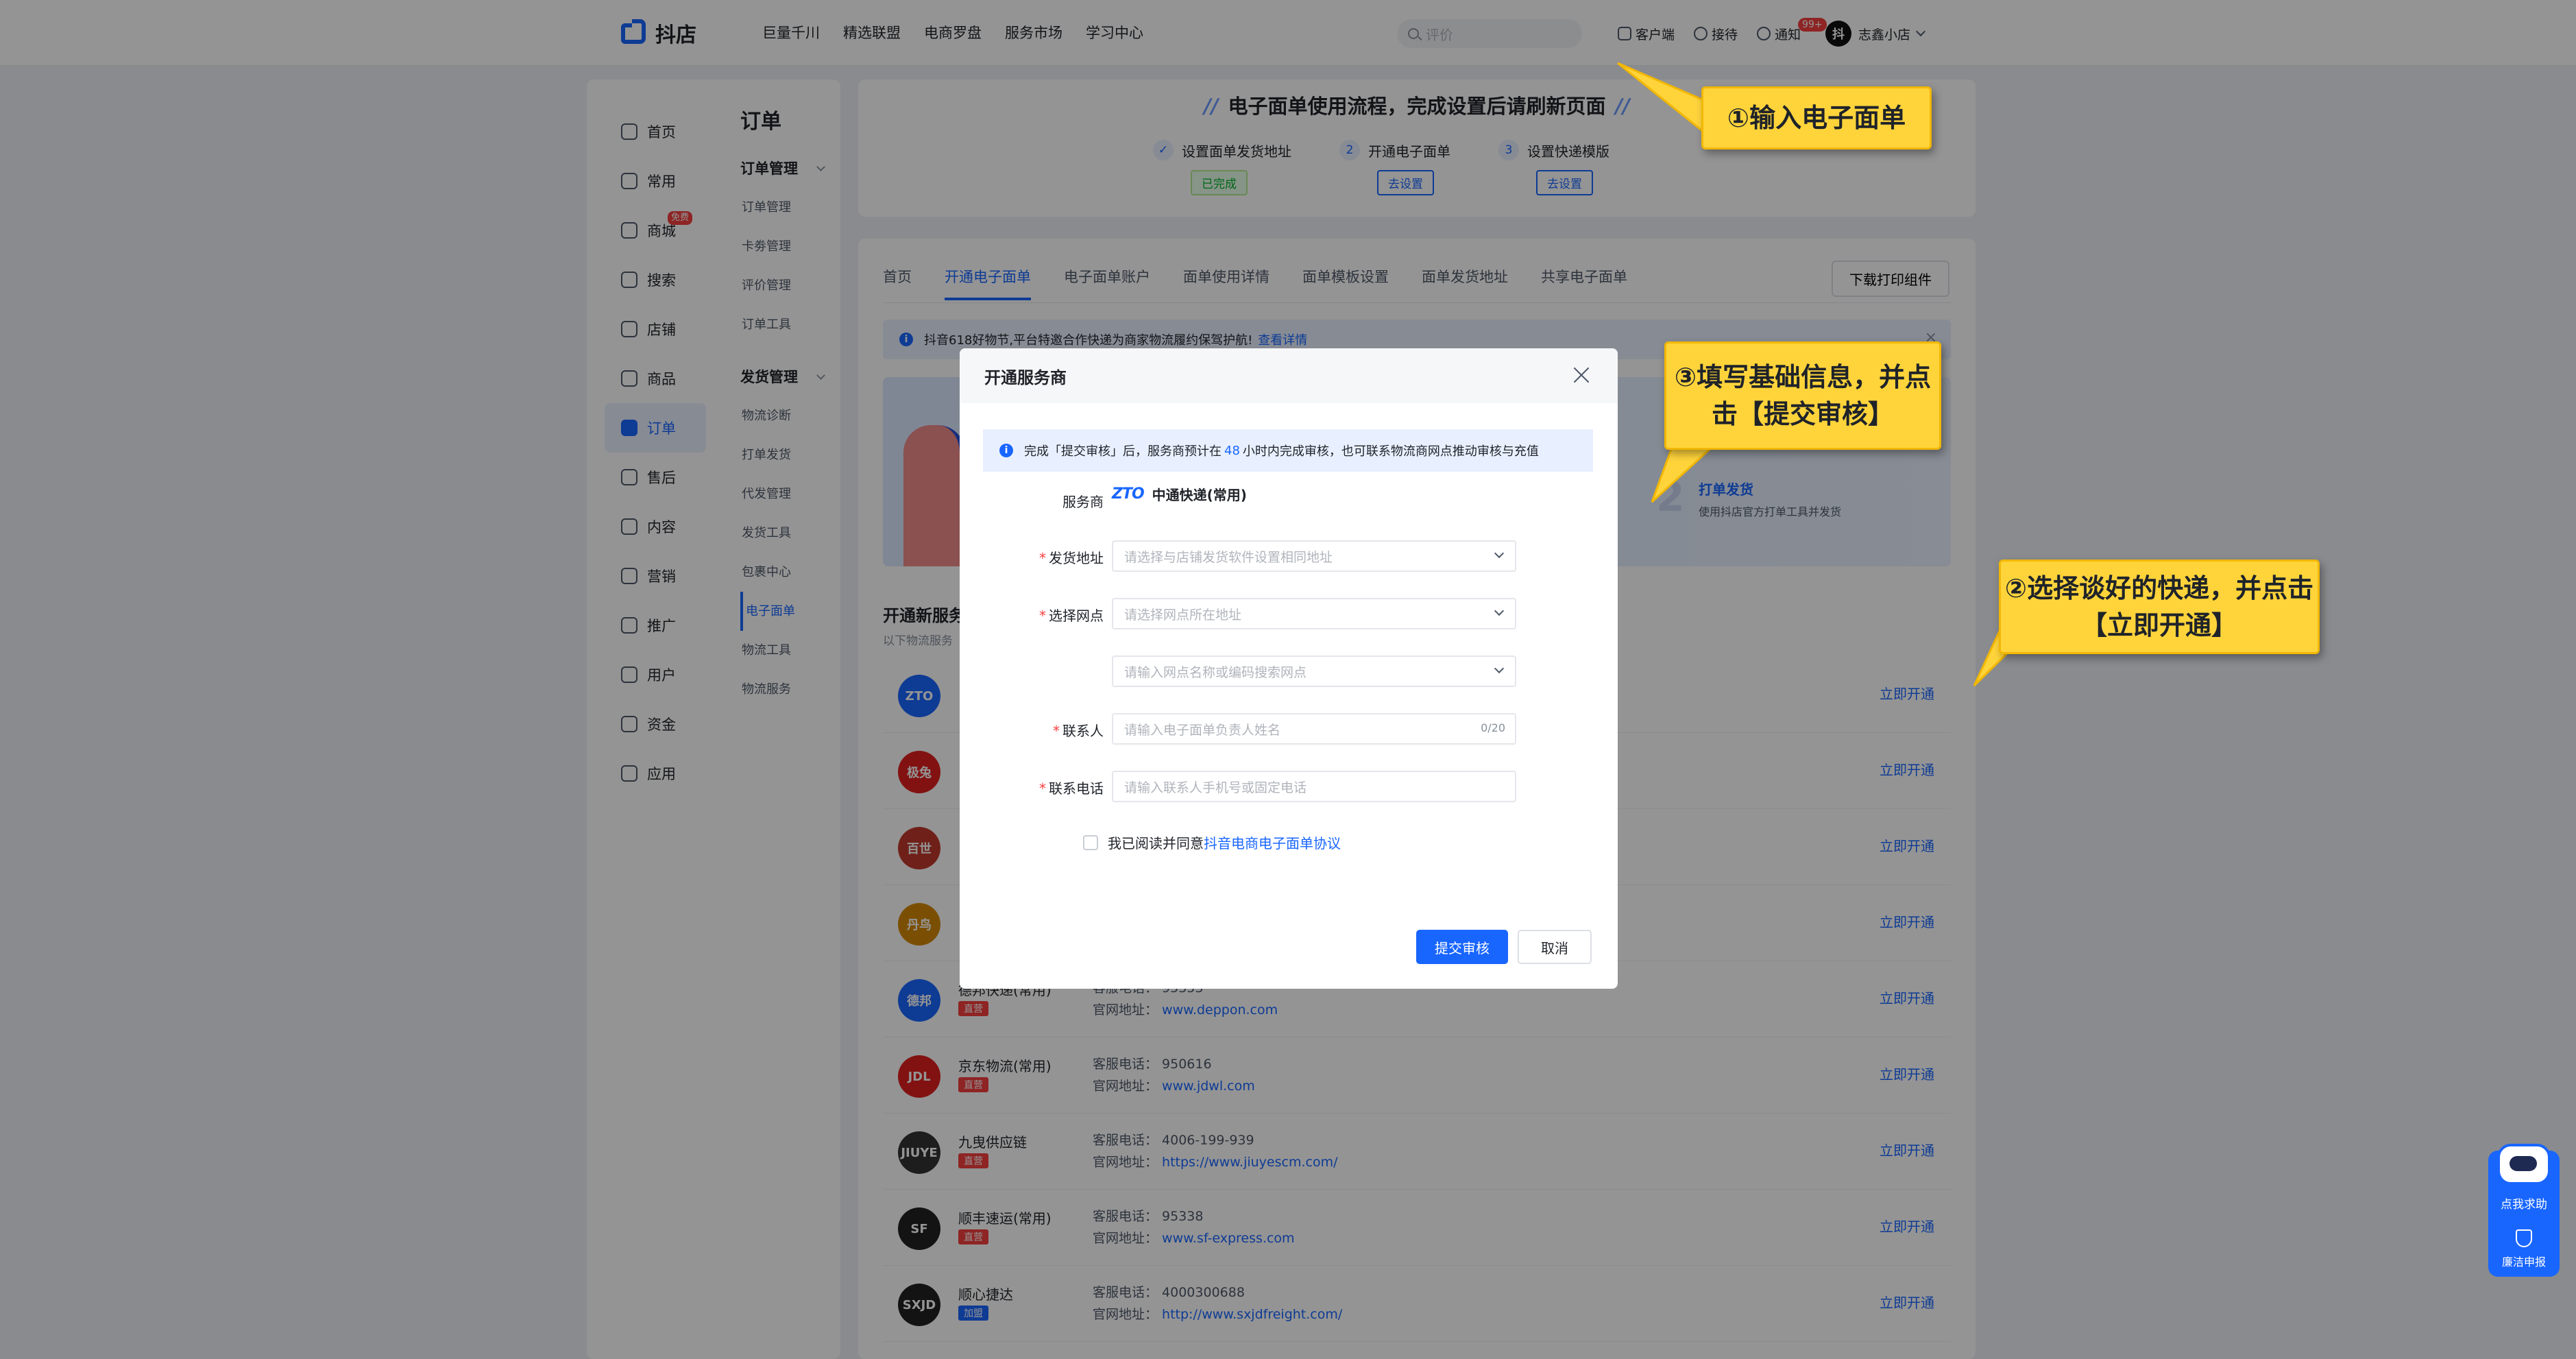  What do you see at coordinates (1802, 396) in the screenshot?
I see `callout-3: ③填写基础信息，并点击【提交审核】` at bounding box center [1802, 396].